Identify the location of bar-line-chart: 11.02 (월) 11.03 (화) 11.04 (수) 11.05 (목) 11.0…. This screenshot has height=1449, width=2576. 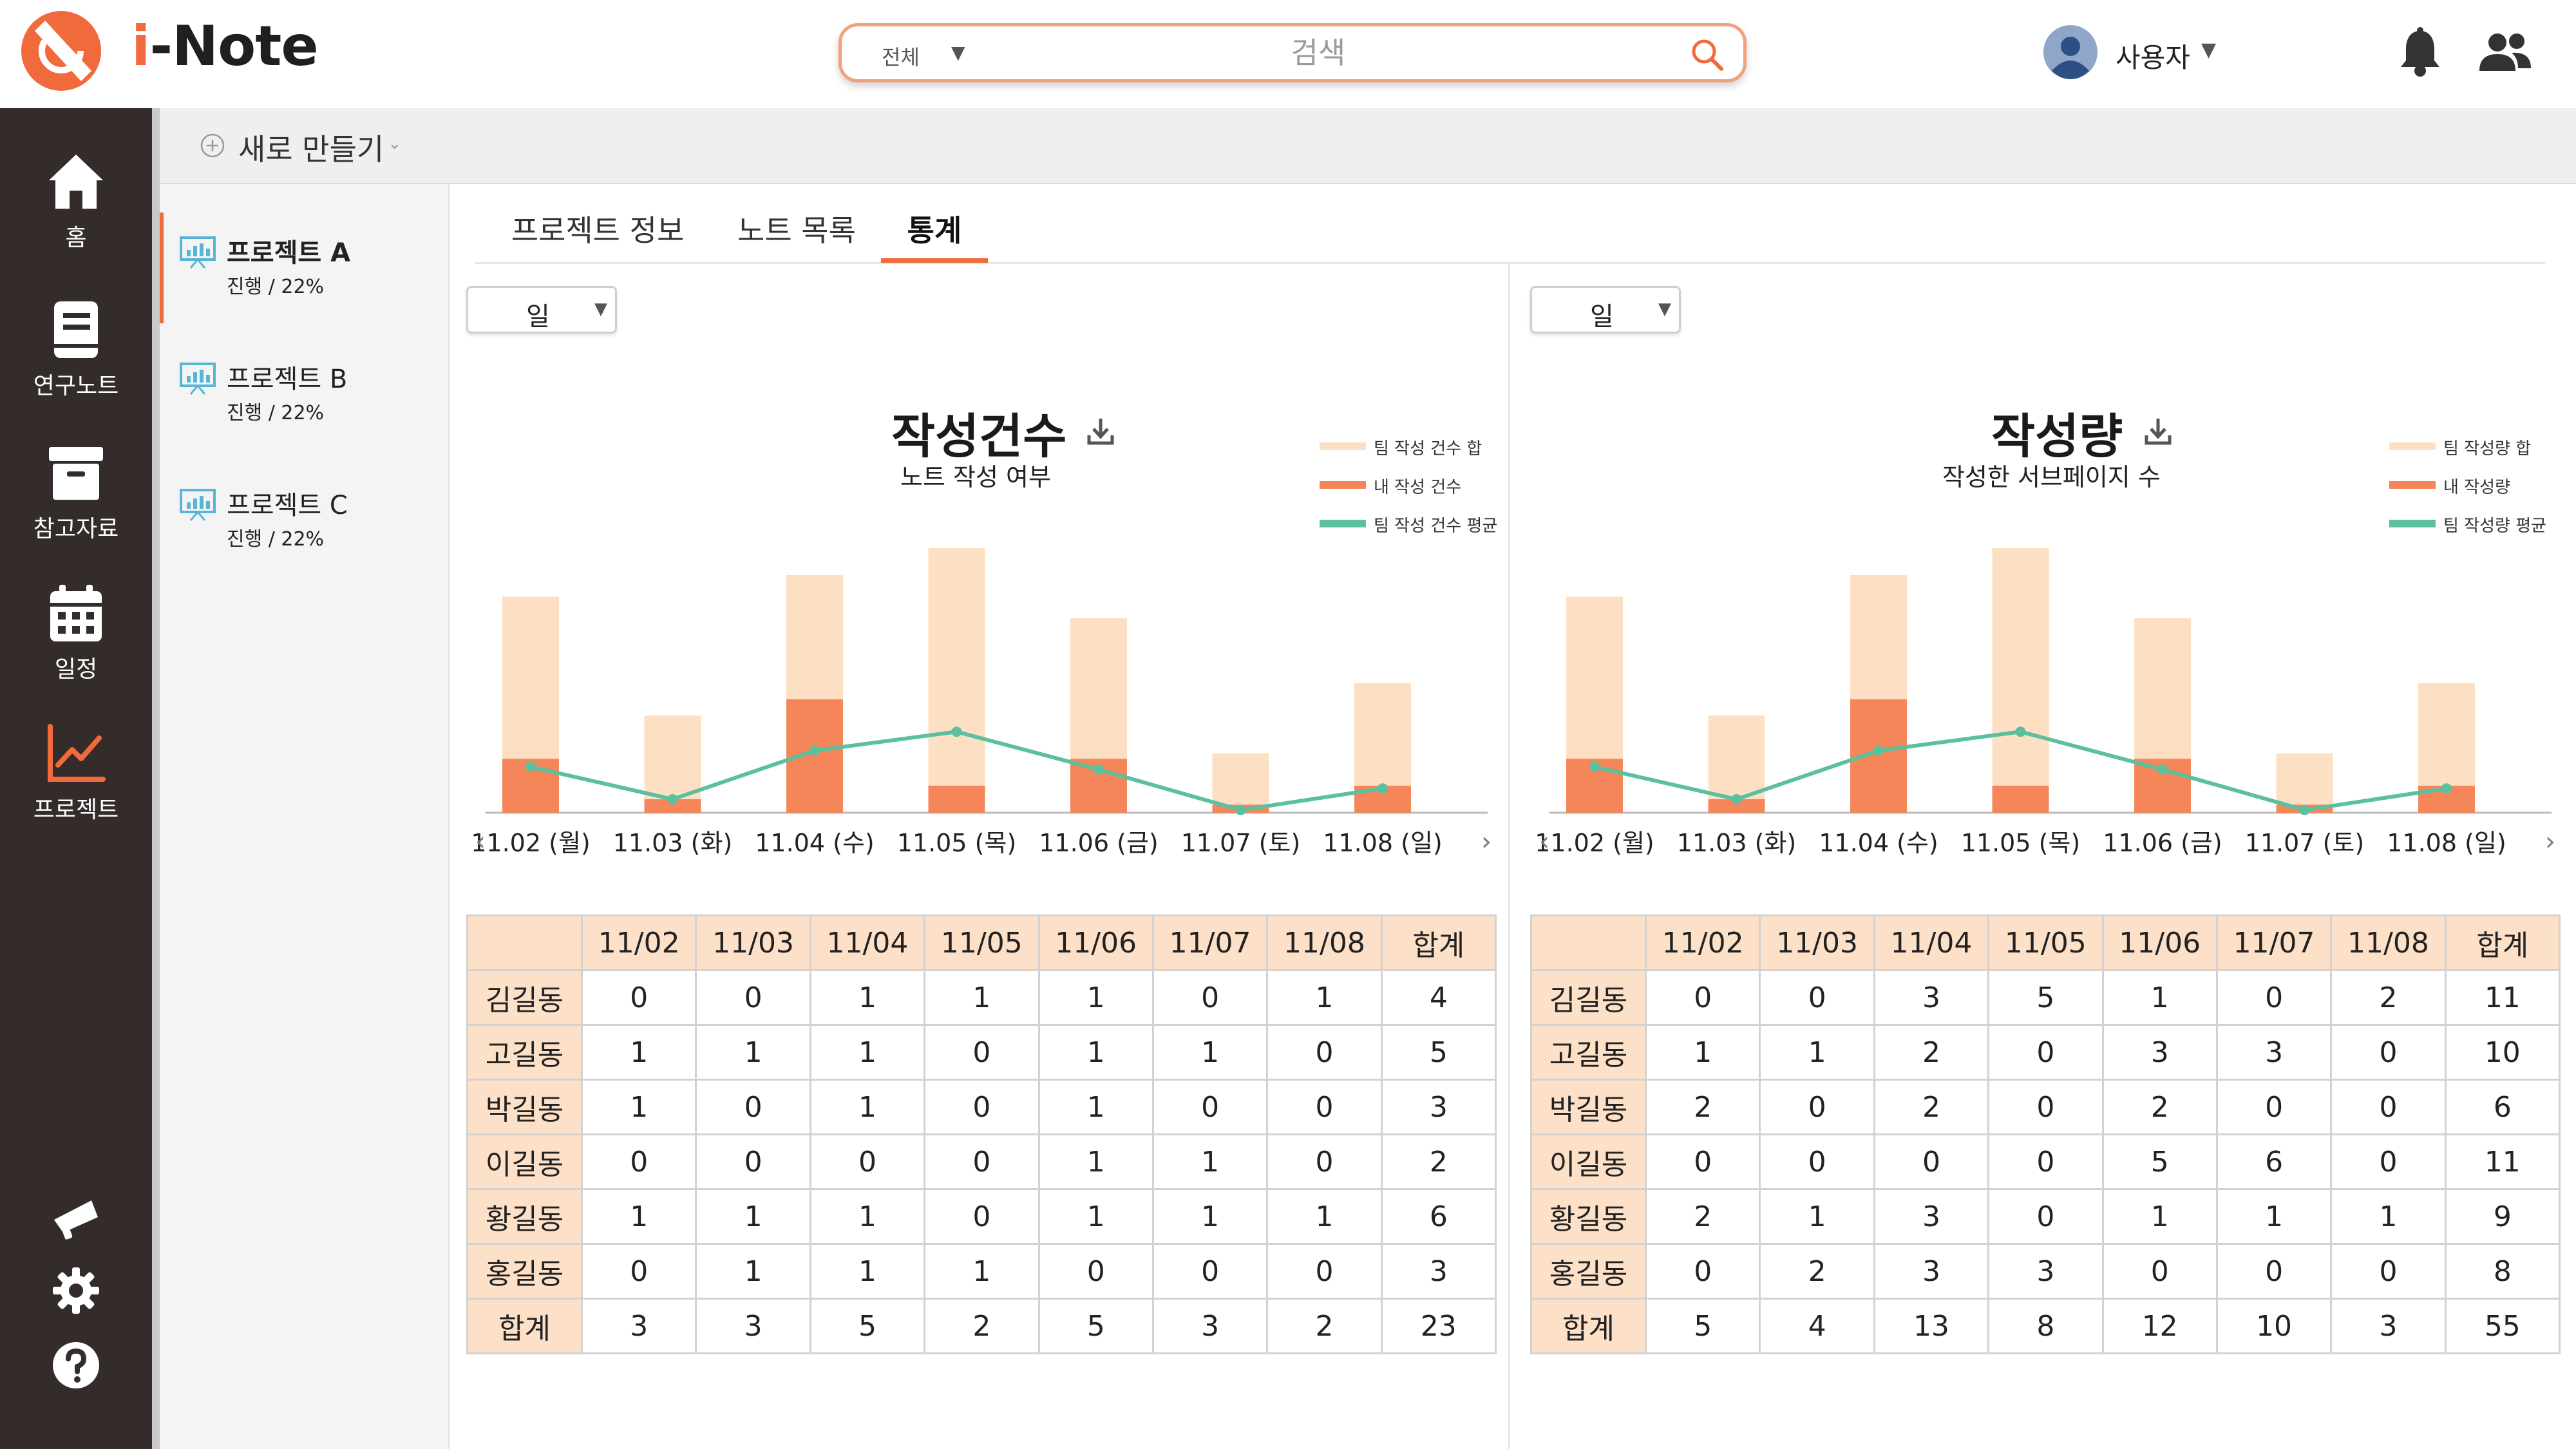
(2045, 702).